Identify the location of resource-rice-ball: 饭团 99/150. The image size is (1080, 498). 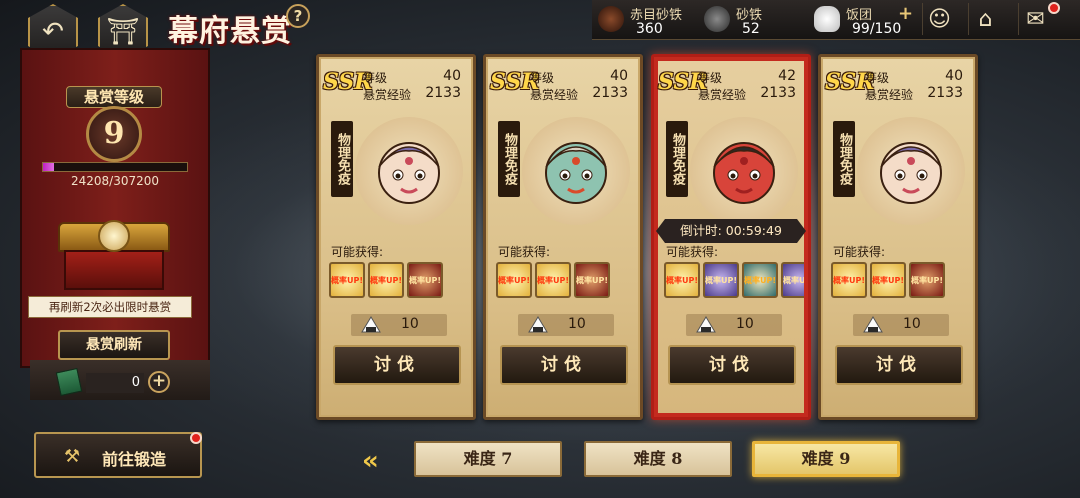
(859, 20).